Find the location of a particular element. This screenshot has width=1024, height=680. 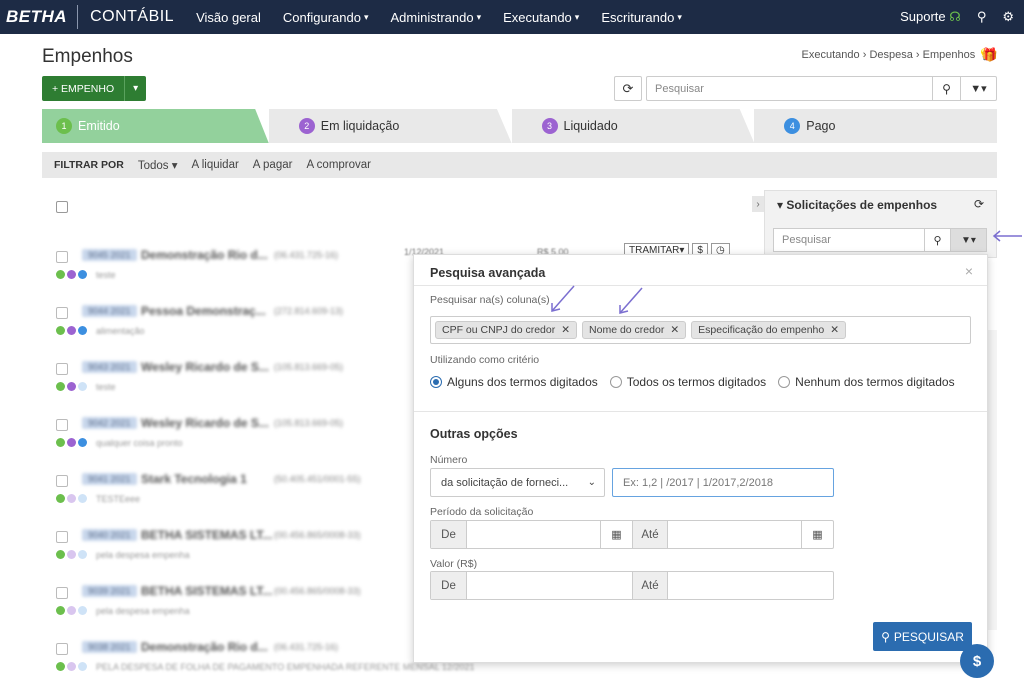

page-title: Empenhos is located at coordinates (87, 56).